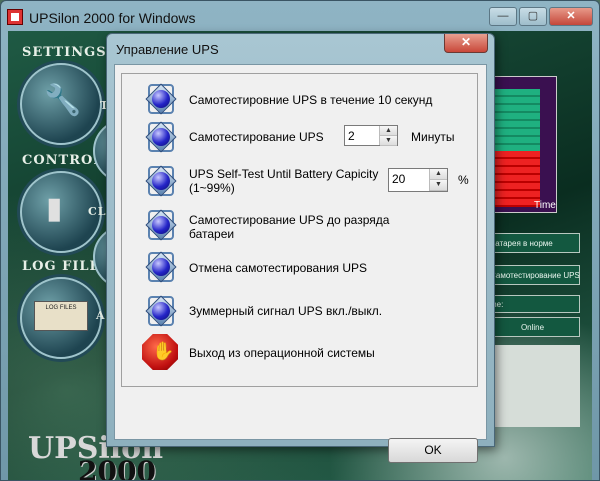 Image resolution: width=600 pixels, height=481 pixels. I want to click on self-test-discharge-icon, so click(161, 225).